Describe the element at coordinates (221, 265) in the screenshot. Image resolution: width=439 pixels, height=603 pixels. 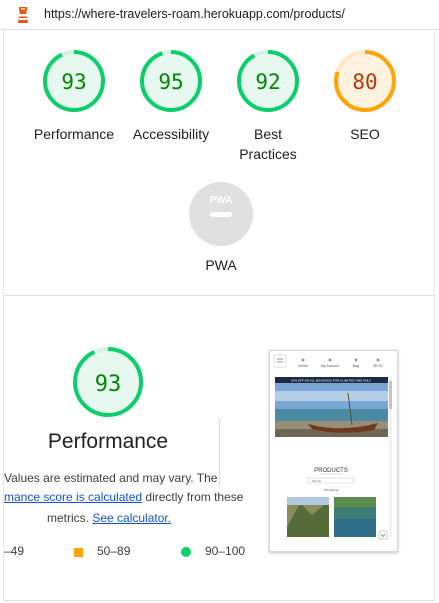
I see `pwa-label: PWA` at that location.